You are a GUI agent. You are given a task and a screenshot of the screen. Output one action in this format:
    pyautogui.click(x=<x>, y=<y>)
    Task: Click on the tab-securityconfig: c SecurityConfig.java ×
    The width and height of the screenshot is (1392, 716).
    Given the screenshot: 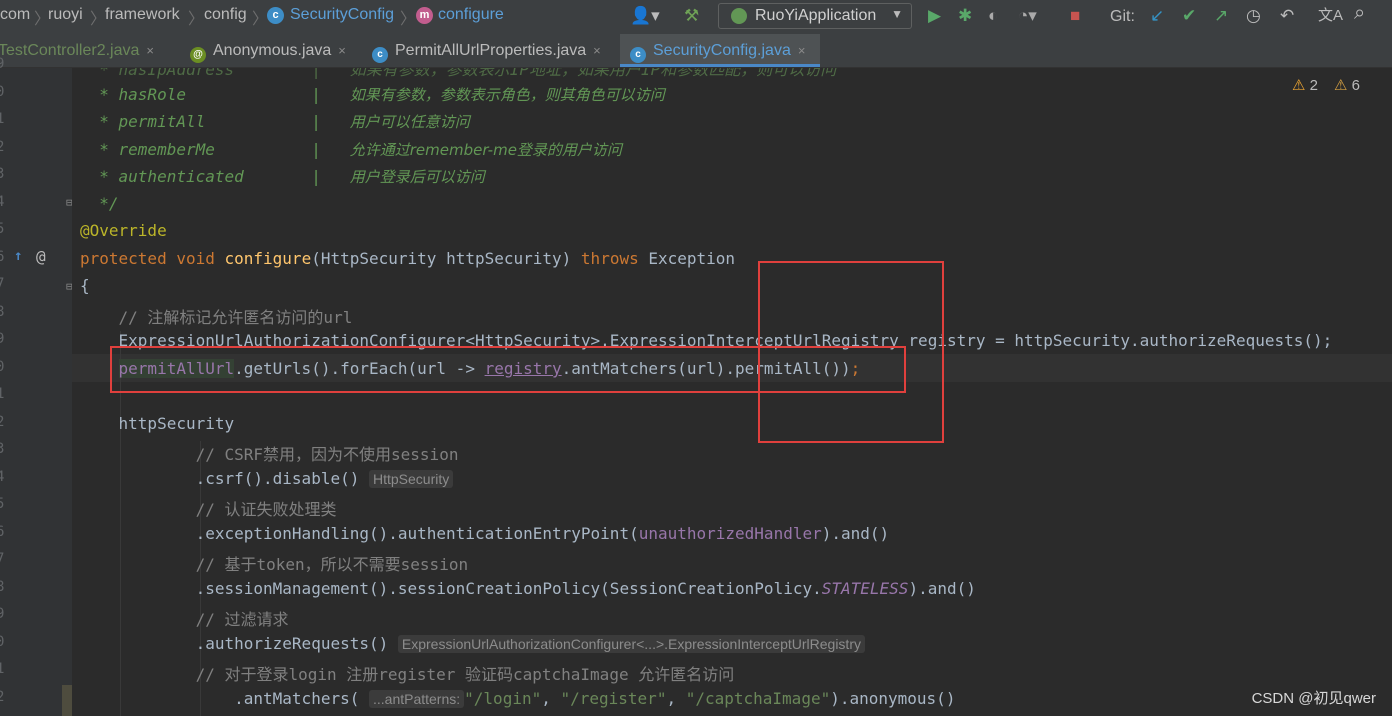 What is the action you would take?
    pyautogui.click(x=720, y=50)
    